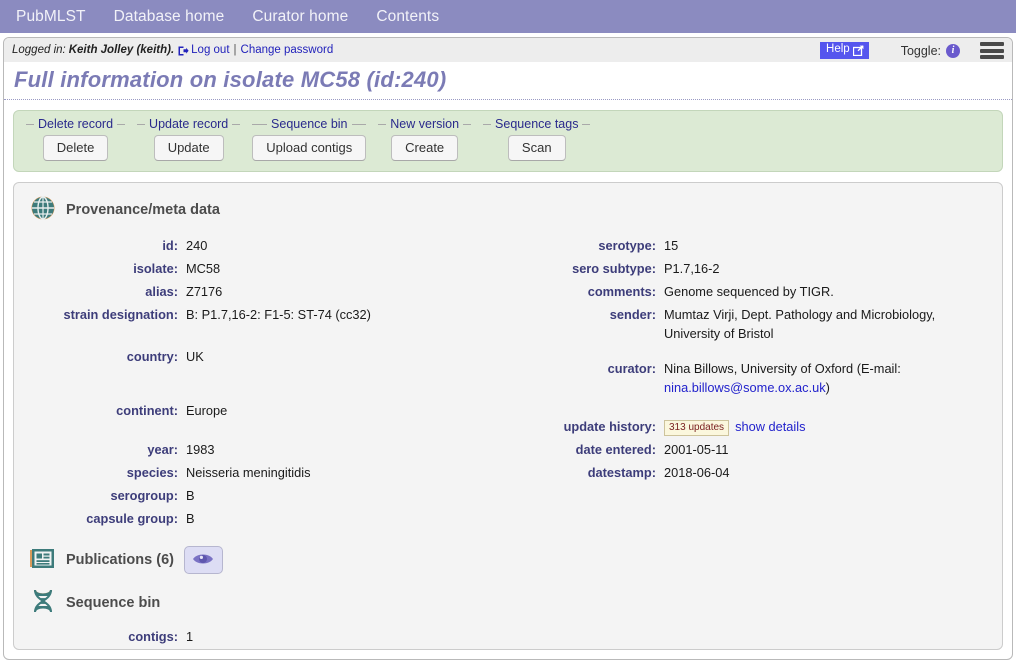  Describe the element at coordinates (161, 291) in the screenshot. I see `field-label-alias: alias:` at that location.